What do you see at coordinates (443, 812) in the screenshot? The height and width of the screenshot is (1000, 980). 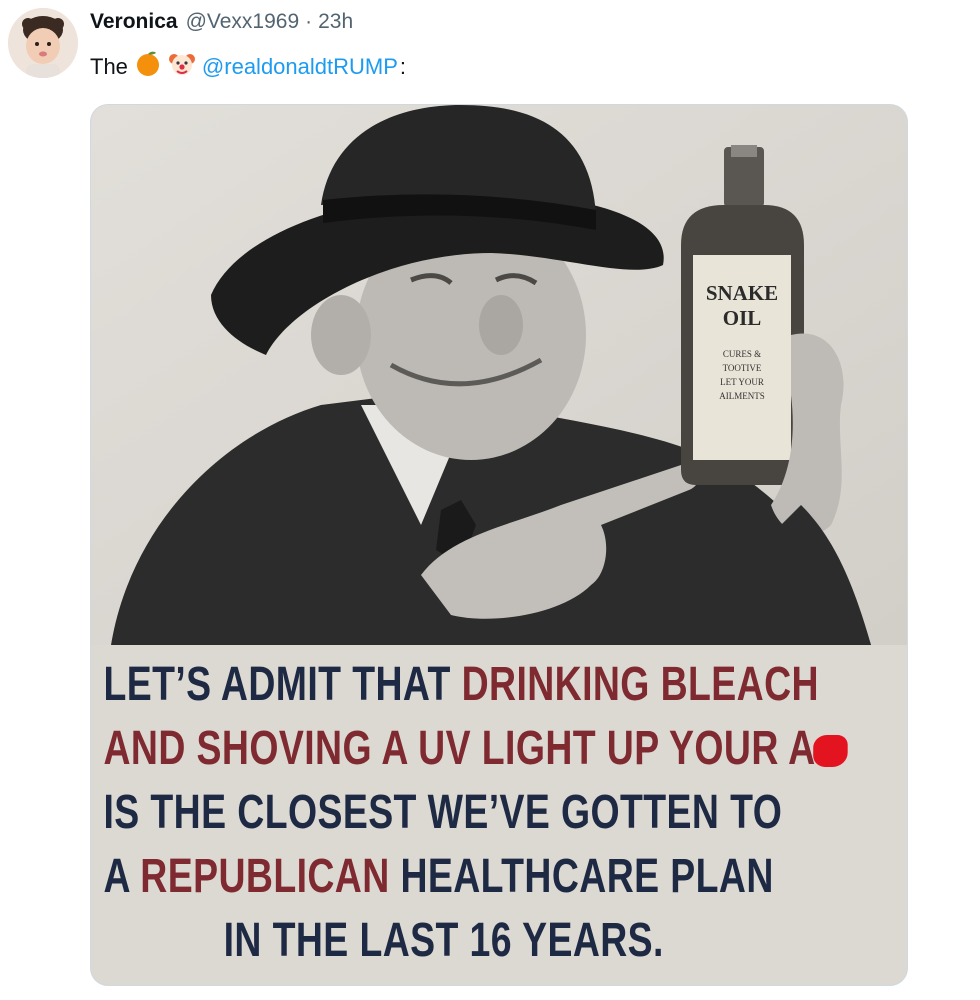 I see `caption-segment: IS THE CLOSEST WE’VE GOTTEN TO` at bounding box center [443, 812].